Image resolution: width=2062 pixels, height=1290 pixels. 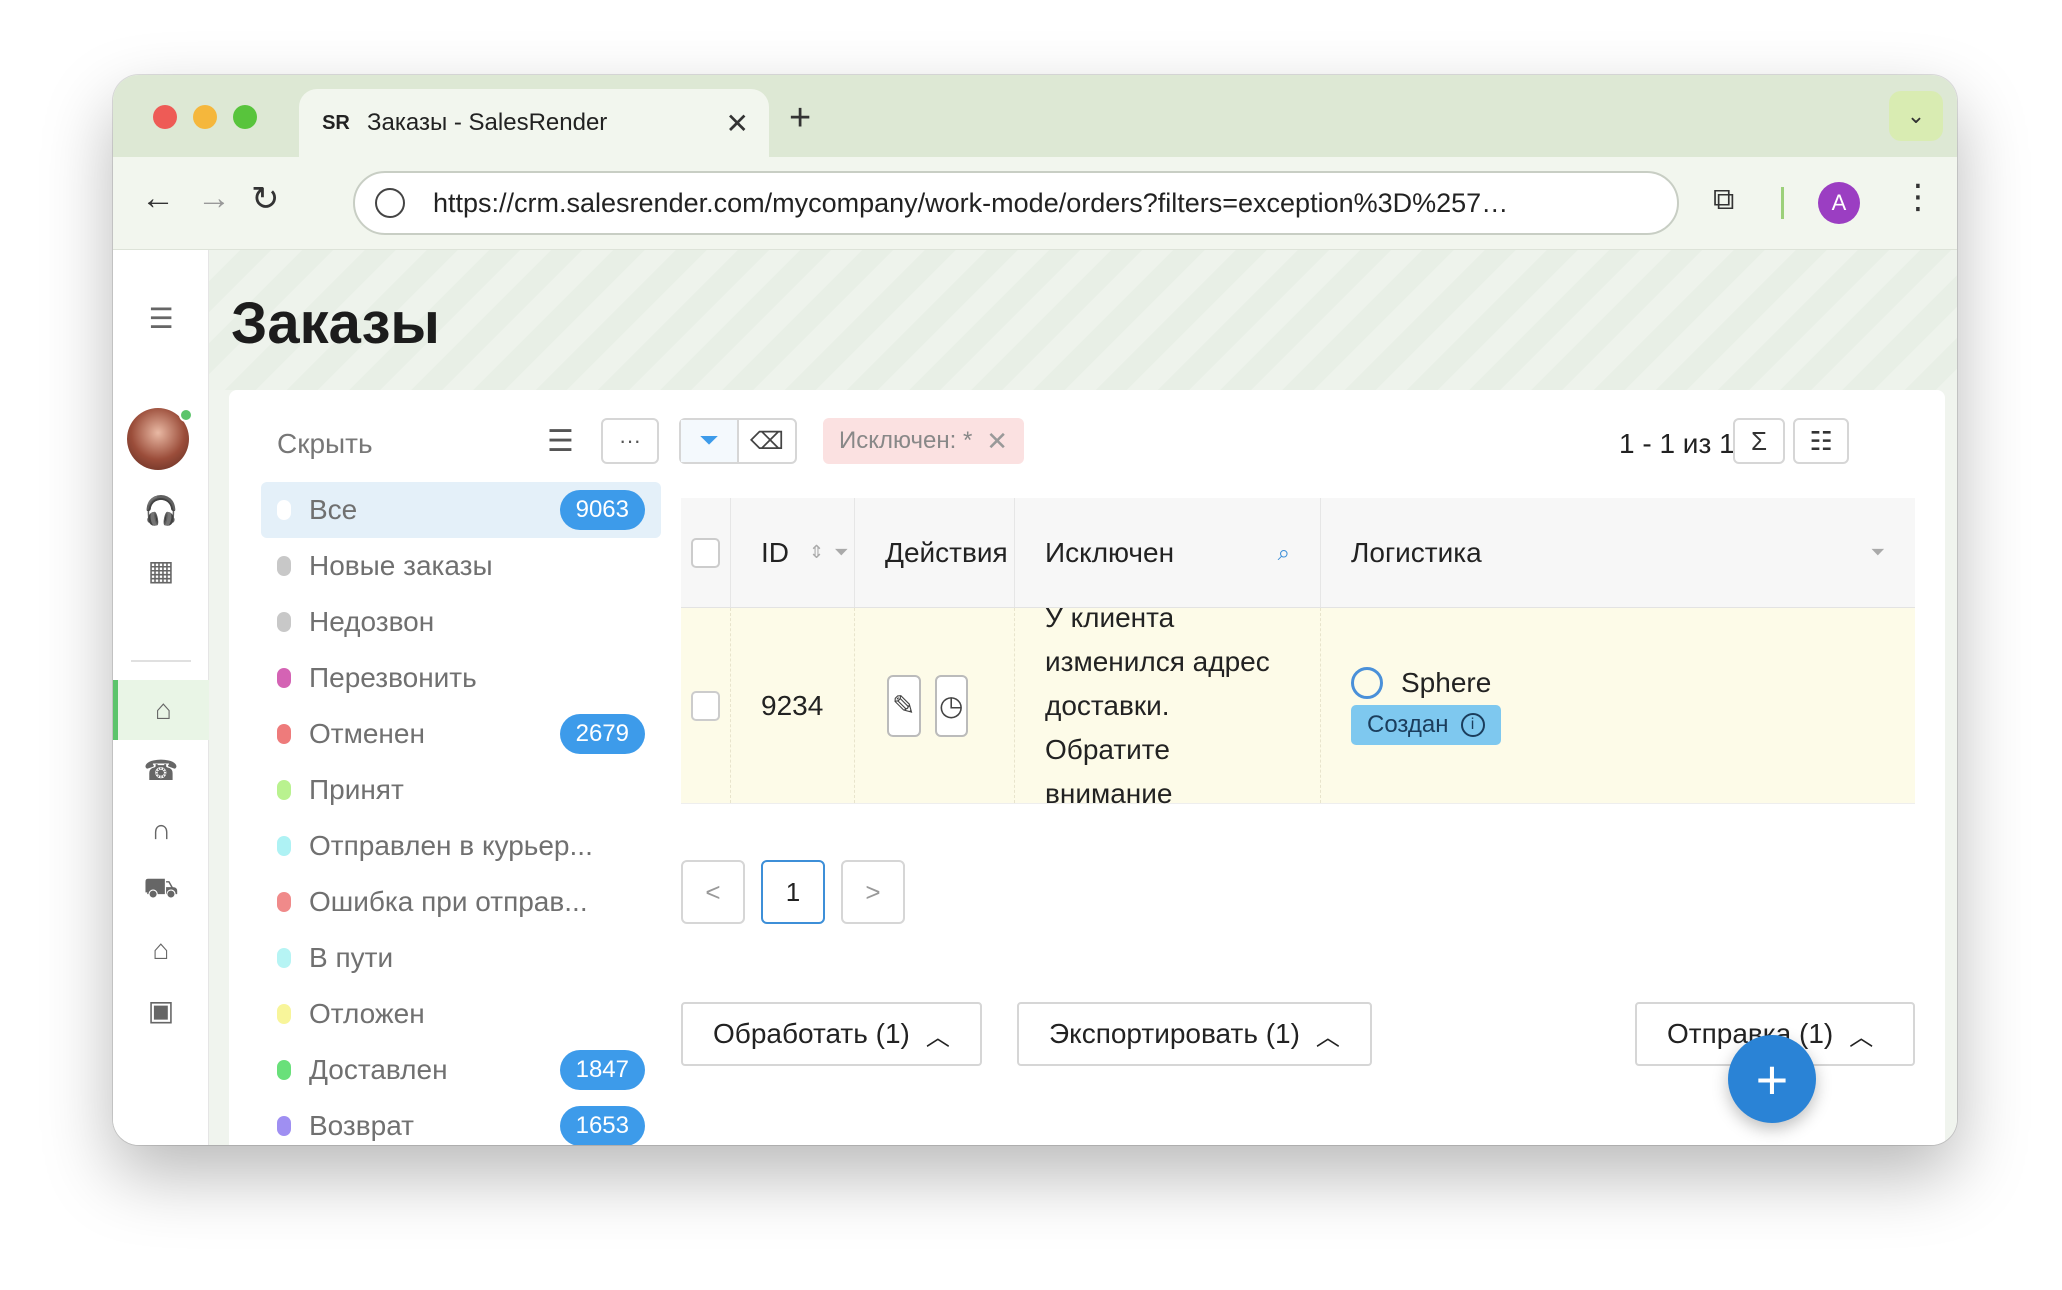 I want to click on status-item-callback: Перезвонить, so click(x=461, y=678).